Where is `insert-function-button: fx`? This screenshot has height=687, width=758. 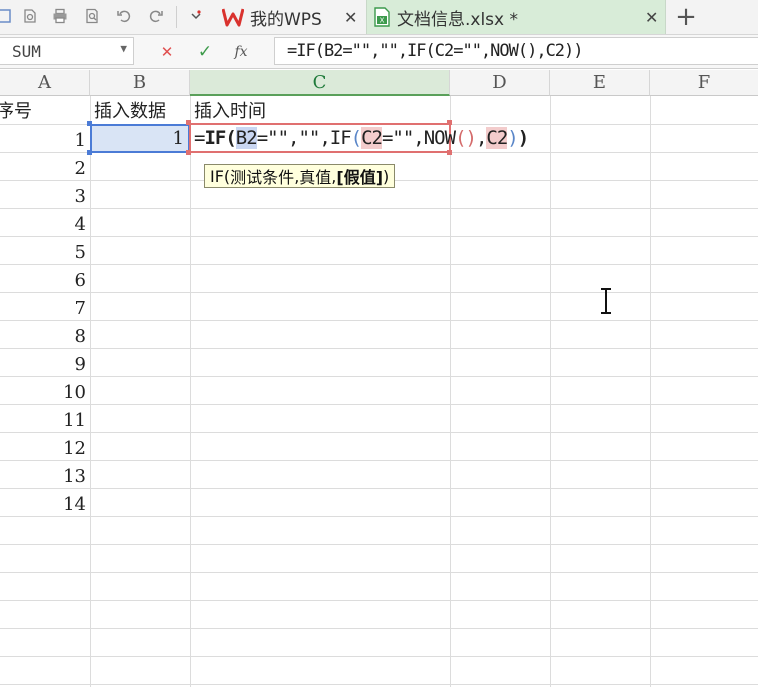 insert-function-button: fx is located at coordinates (241, 52).